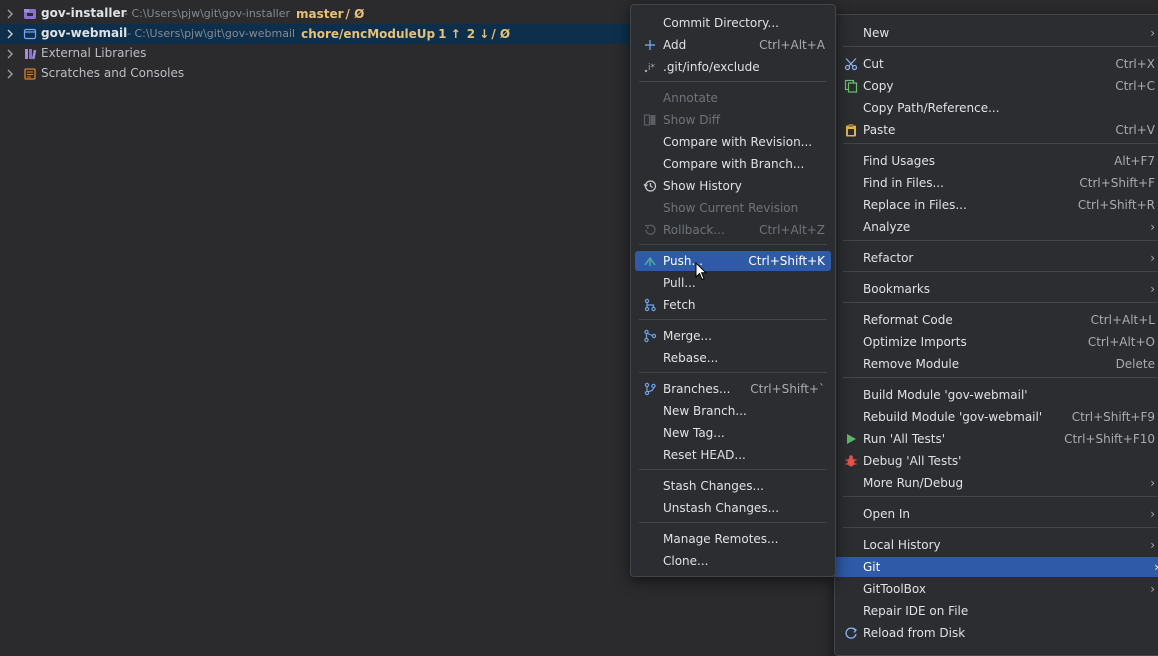  Describe the element at coordinates (998, 130) in the screenshot. I see `menu-item-paste: Paste Ctrl+V` at that location.